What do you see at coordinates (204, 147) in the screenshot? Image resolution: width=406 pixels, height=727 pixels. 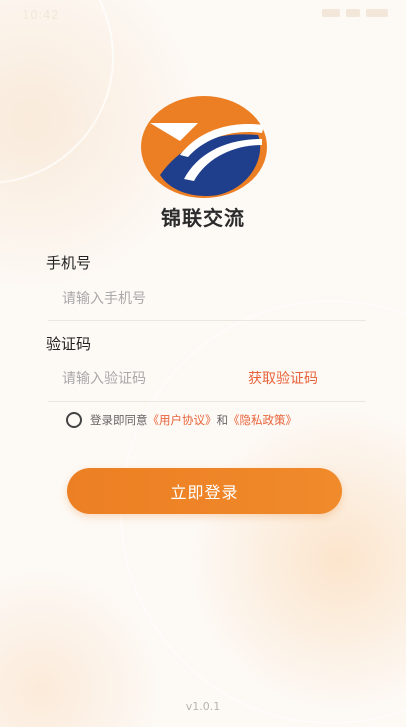 I see `logo-icon` at bounding box center [204, 147].